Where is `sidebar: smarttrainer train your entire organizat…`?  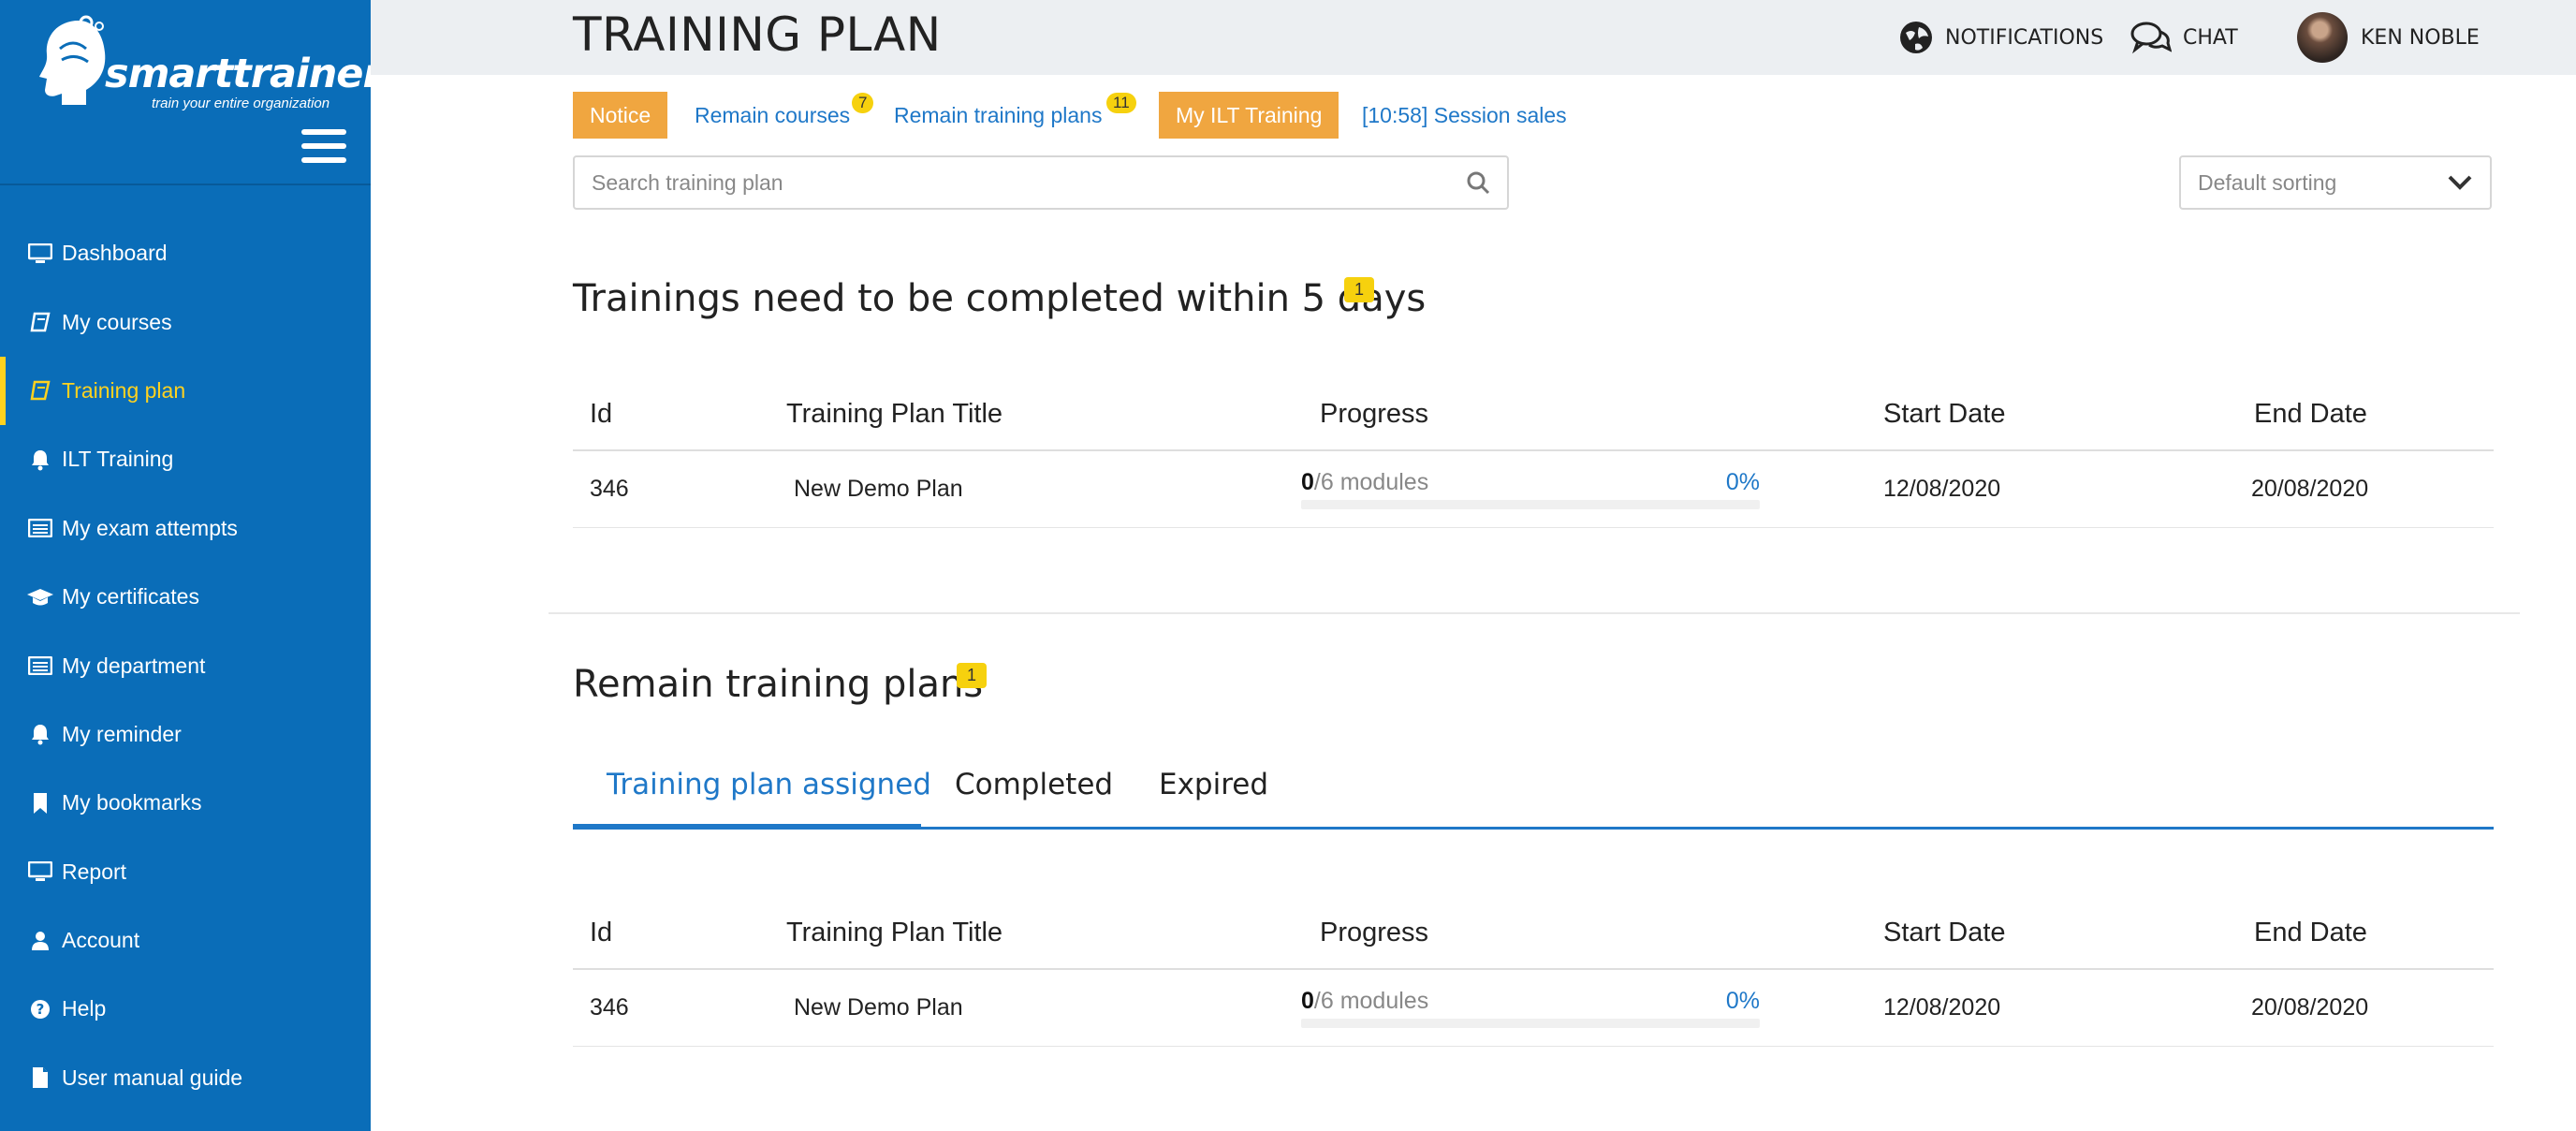 sidebar: smarttrainer train your entire organizat… is located at coordinates (191, 565).